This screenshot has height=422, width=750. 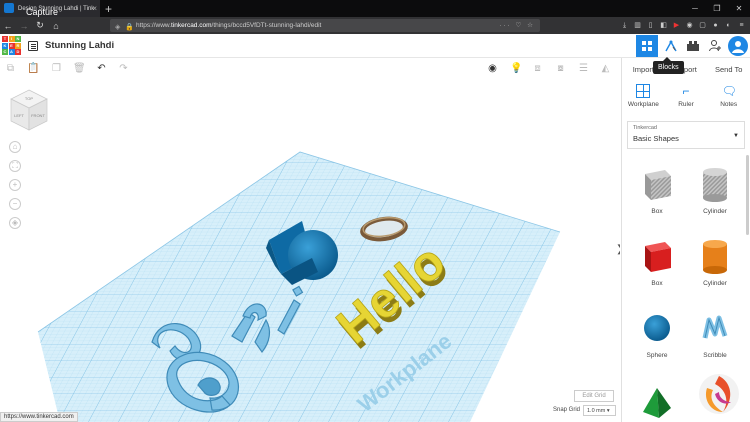 I want to click on shape-cylinder-orange: Cylinder, so click(x=715, y=261).